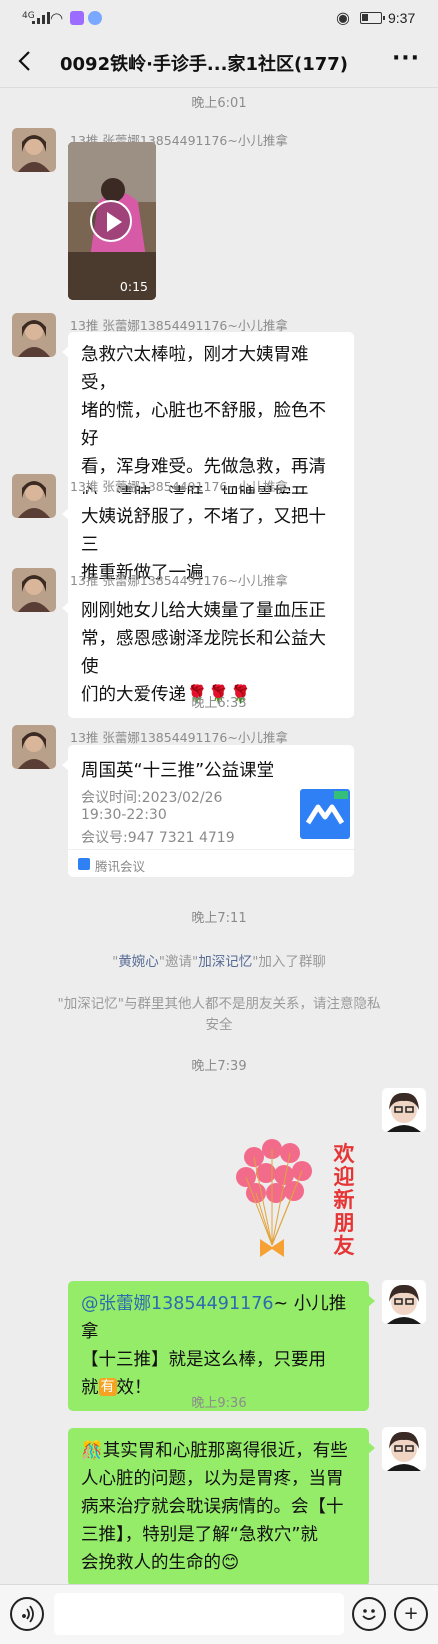 The width and height of the screenshot is (438, 1644). I want to click on user-link: 加深记忆, so click(225, 962).